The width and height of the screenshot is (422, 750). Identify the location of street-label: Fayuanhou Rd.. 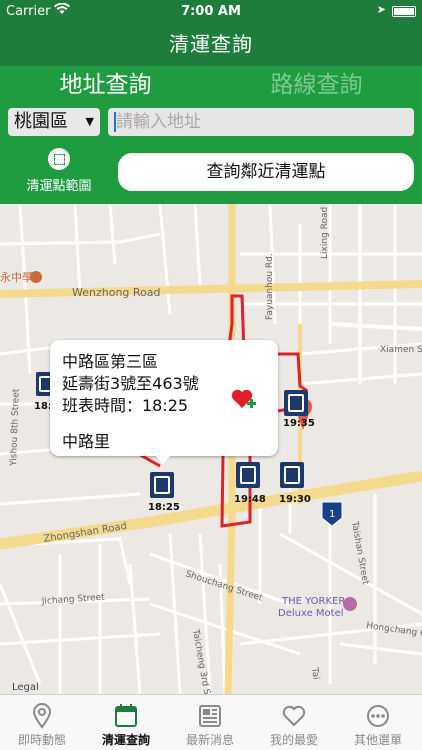
(270, 286).